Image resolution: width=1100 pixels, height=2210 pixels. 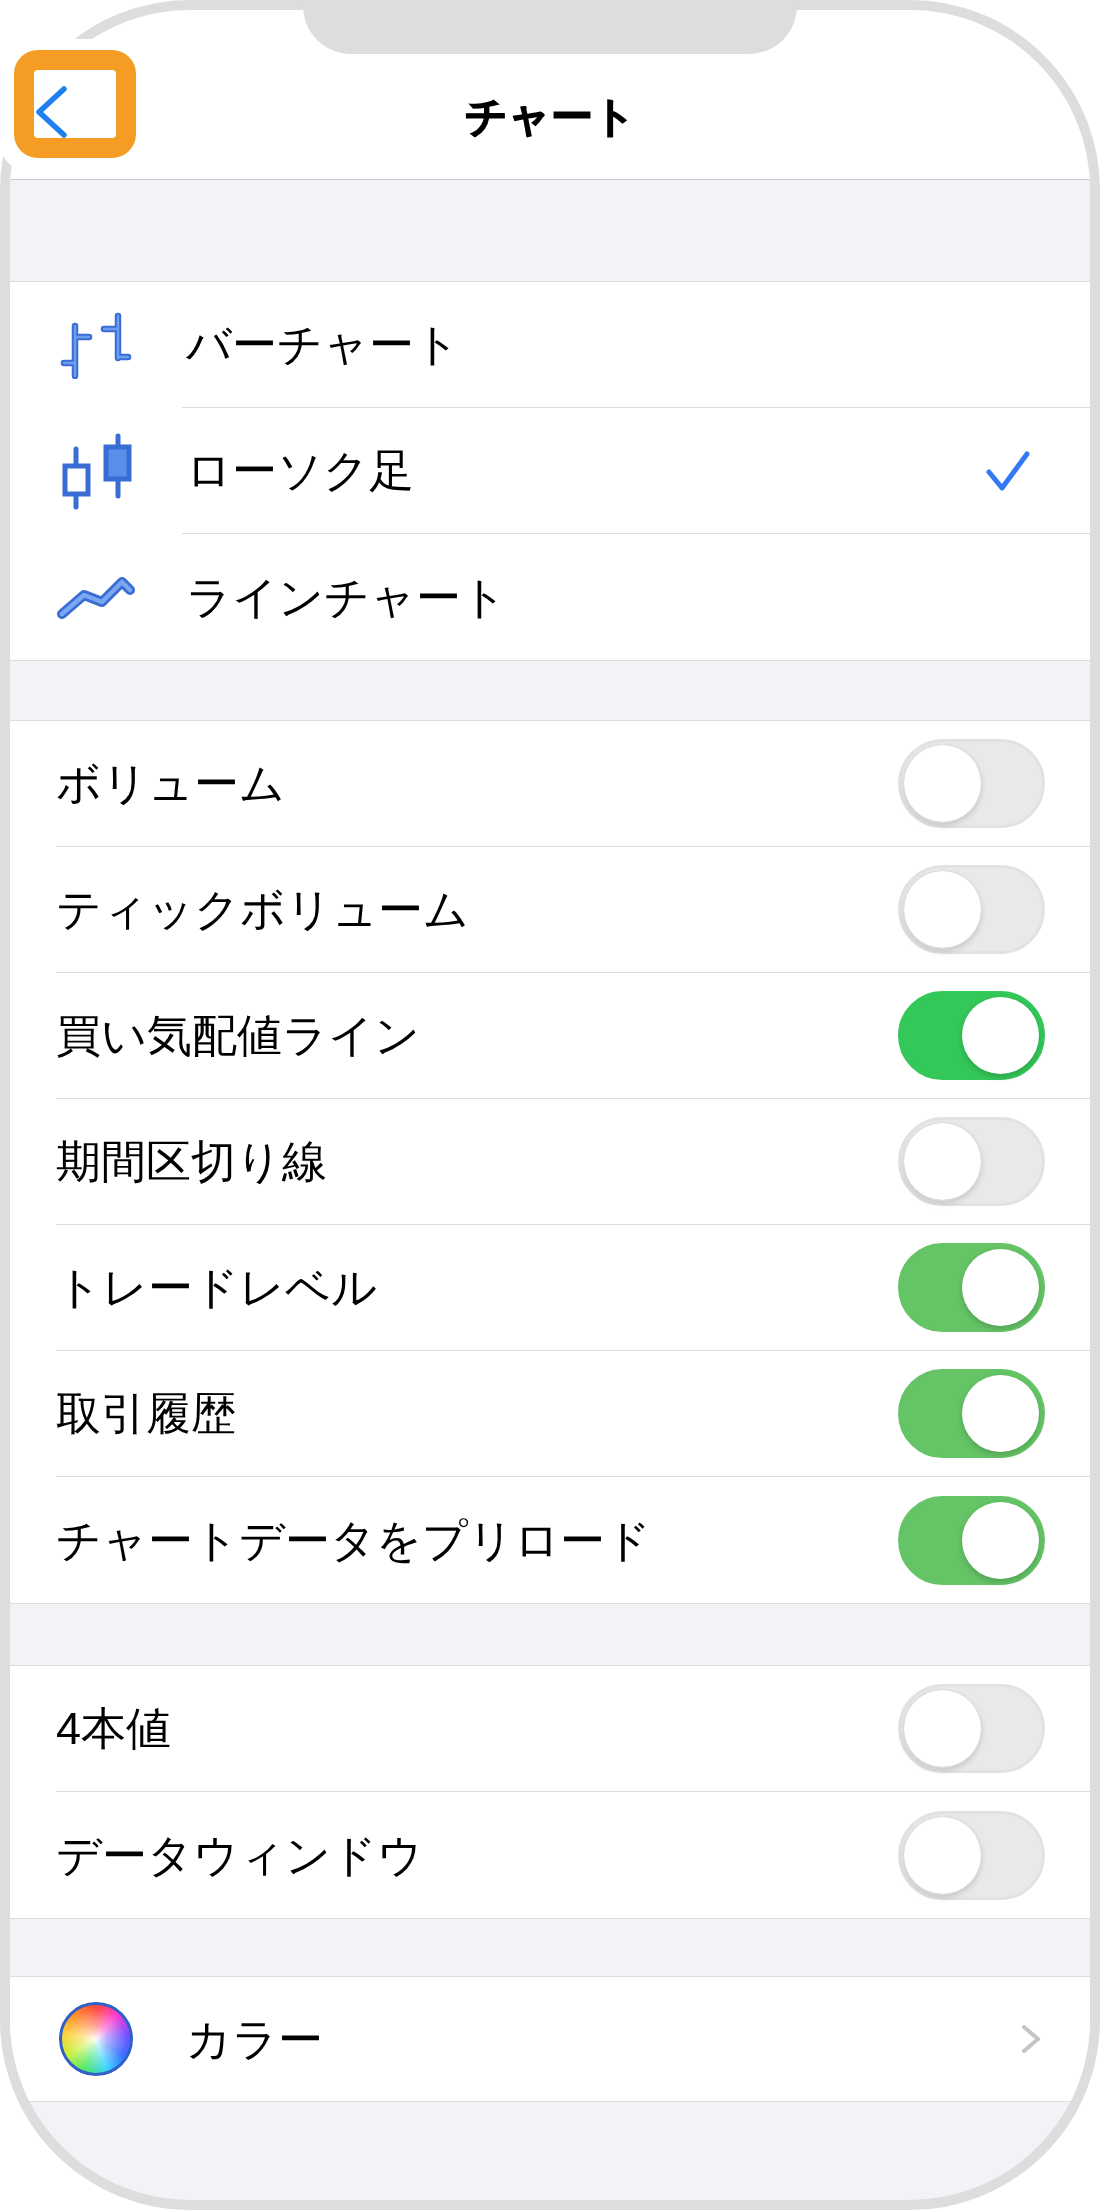 I want to click on chart-type-option: ローソク足, so click(x=550, y=471).